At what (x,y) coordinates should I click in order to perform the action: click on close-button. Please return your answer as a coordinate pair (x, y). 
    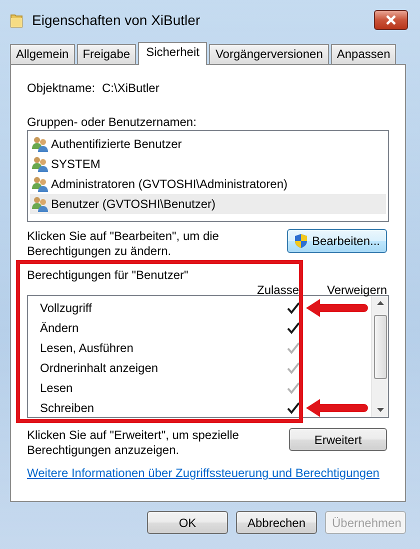
    Looking at the image, I should click on (391, 20).